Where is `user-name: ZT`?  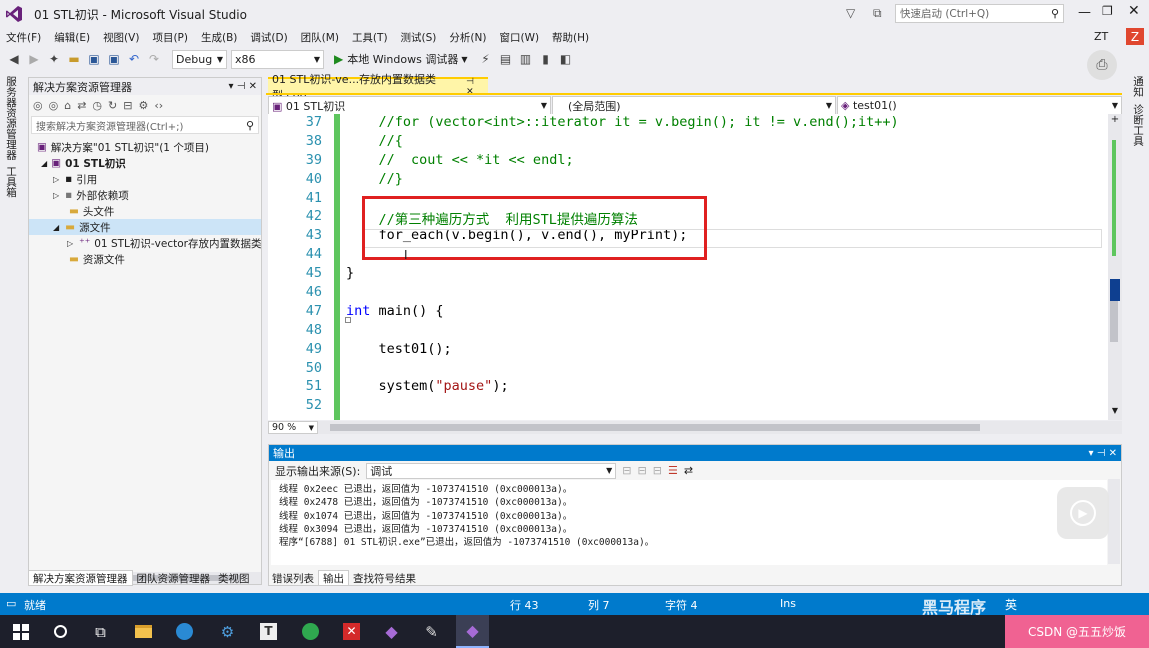 user-name: ZT is located at coordinates (1101, 36).